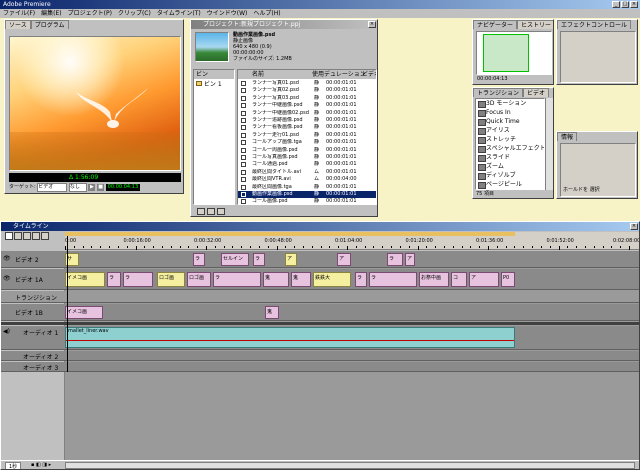  Describe the element at coordinates (510, 157) in the screenshot. I see `transition-folder: スライド` at that location.